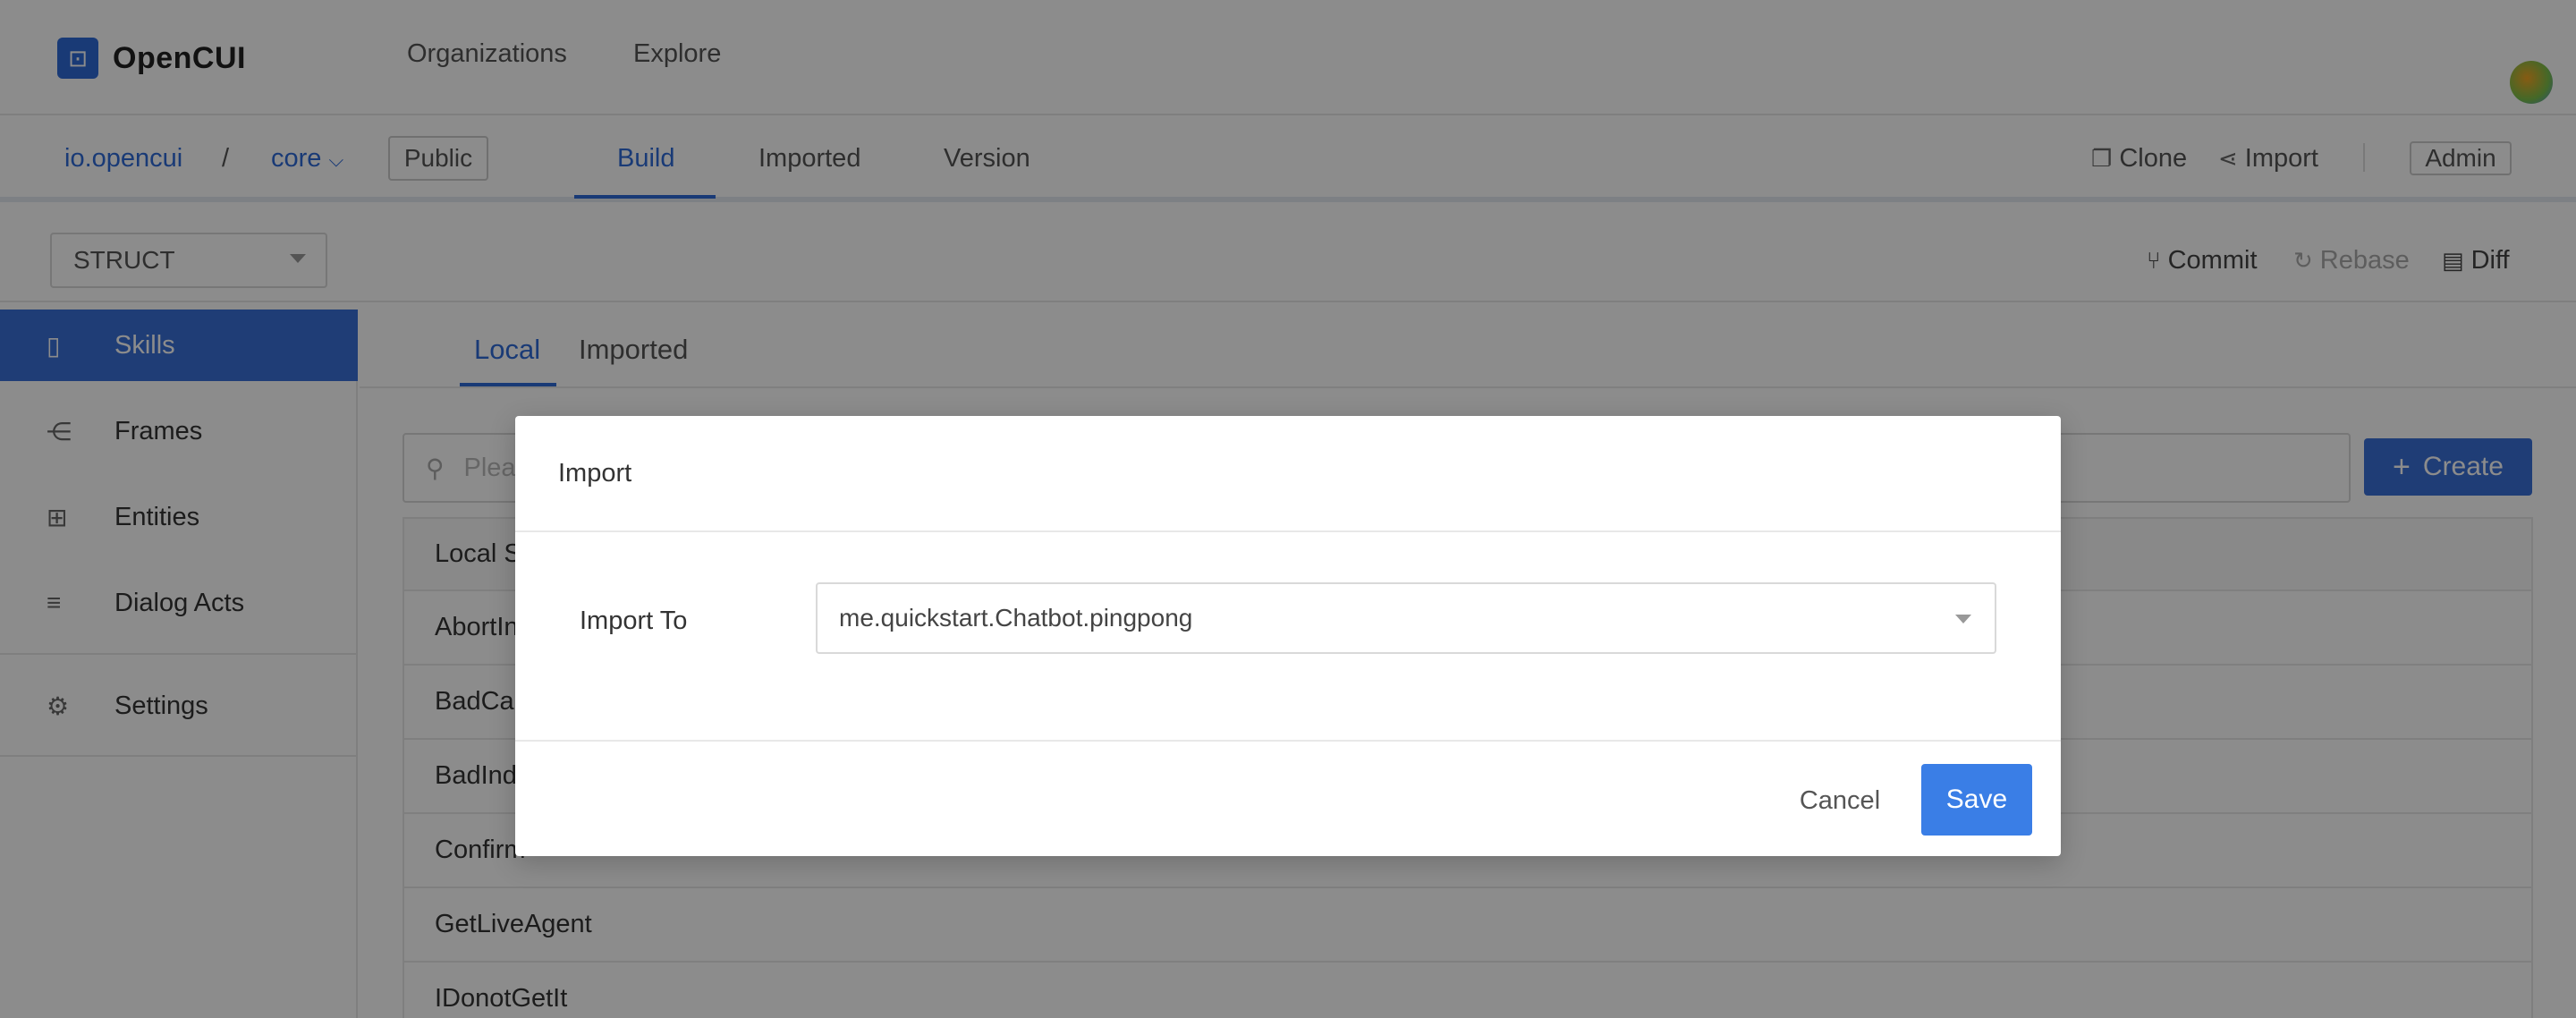  I want to click on import-to-select: me.quickstart.Chatbot.pingpong, so click(1406, 618).